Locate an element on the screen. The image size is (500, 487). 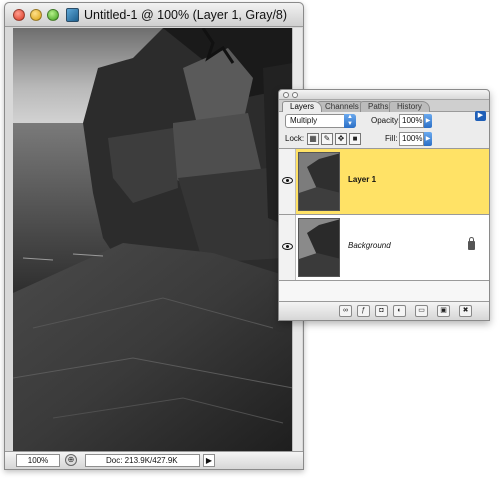
chevron-updown-icon: ▲ ▼ is located at coordinates (350, 121).